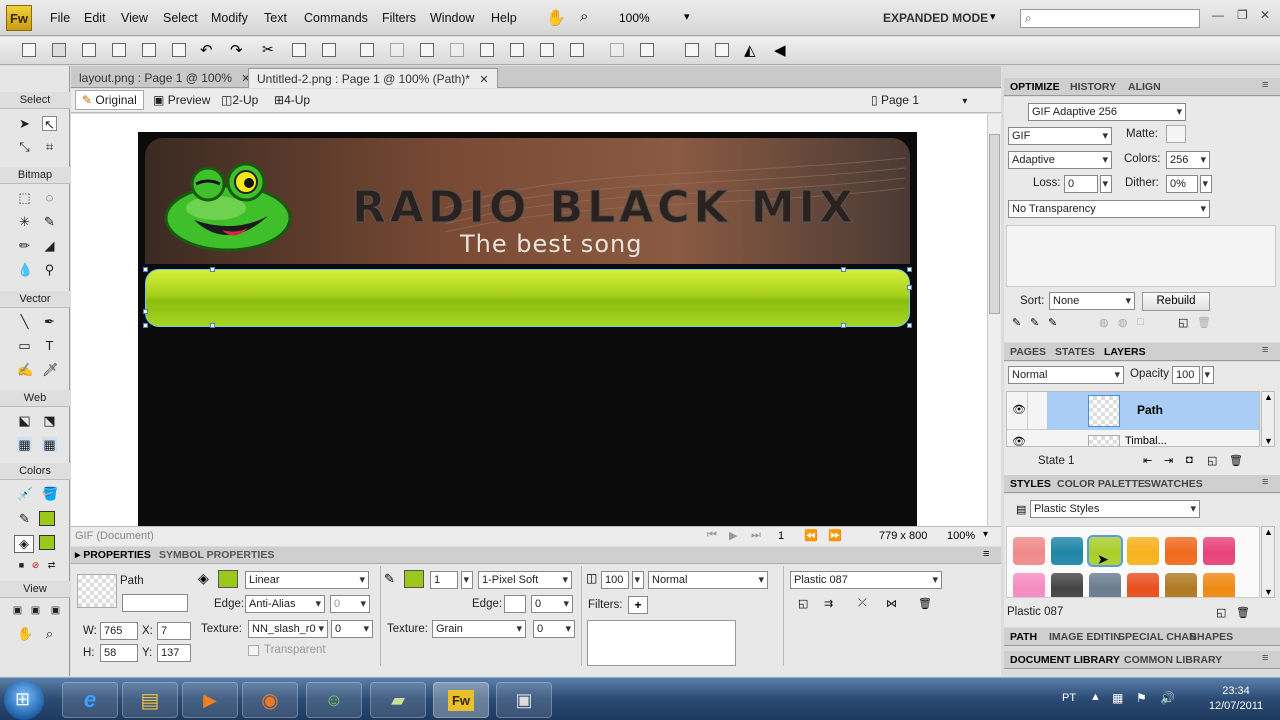 The height and width of the screenshot is (720, 1280). I want to click on layer-name: Path, so click(1150, 410).